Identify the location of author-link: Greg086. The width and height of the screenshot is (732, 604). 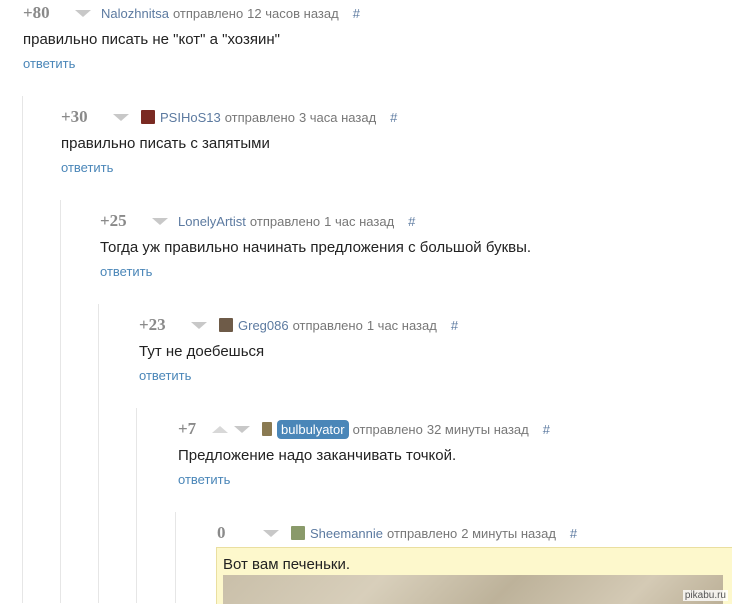
(263, 325).